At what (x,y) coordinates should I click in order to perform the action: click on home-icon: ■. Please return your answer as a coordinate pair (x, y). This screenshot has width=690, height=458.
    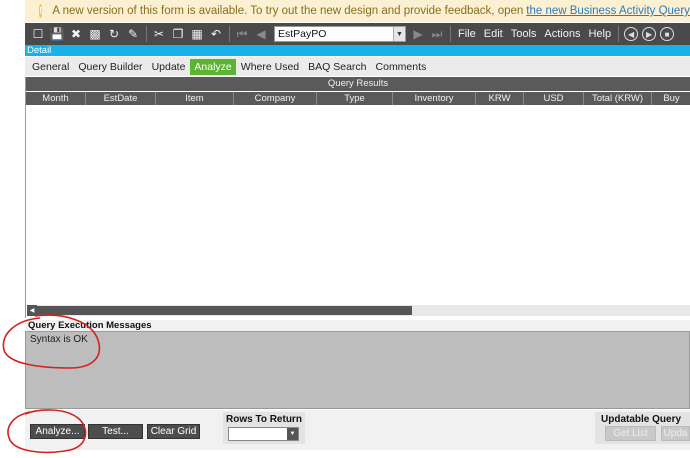
    Looking at the image, I should click on (667, 34).